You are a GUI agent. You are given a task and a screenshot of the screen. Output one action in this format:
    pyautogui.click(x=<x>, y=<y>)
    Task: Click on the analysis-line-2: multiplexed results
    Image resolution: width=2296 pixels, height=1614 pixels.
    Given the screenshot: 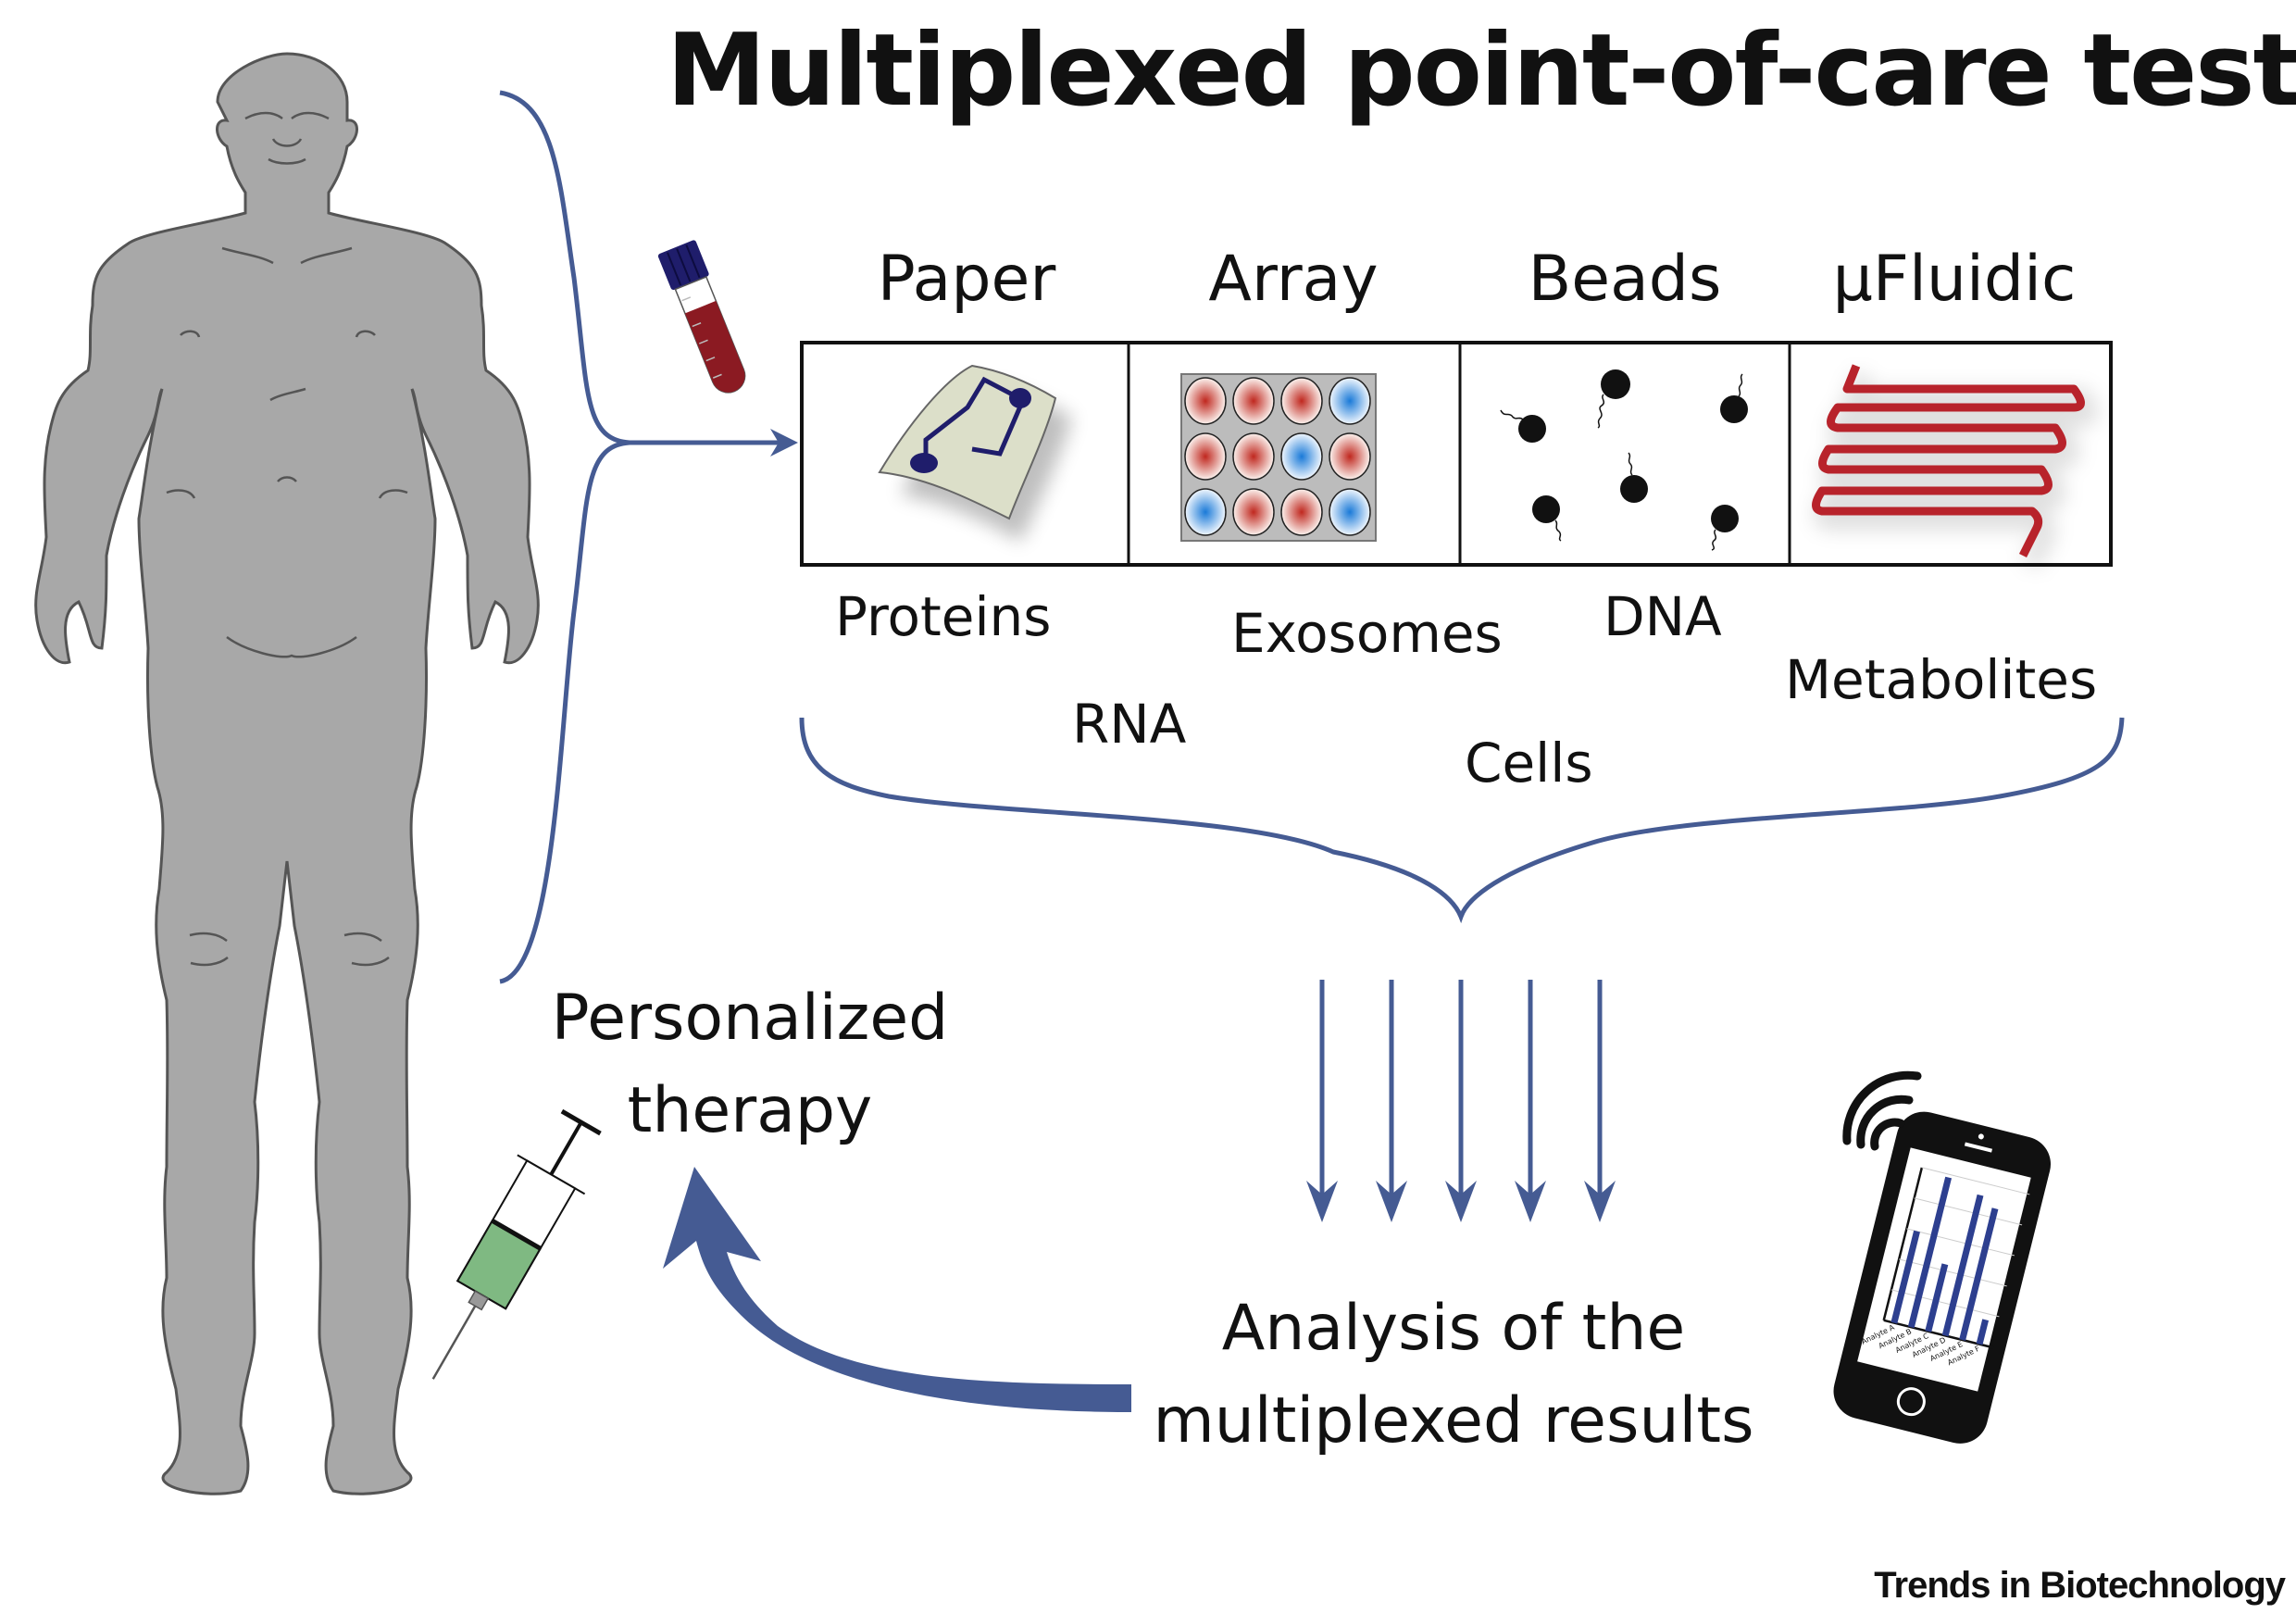 What is the action you would take?
    pyautogui.click(x=1453, y=1421)
    